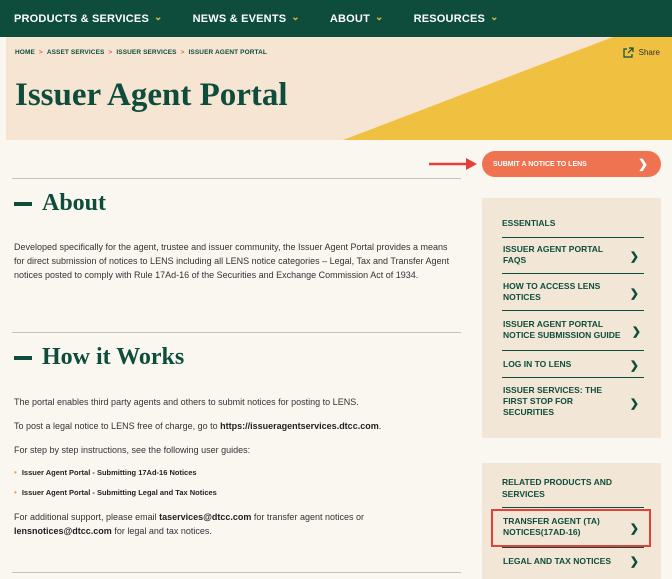 The image size is (672, 579). What do you see at coordinates (76, 52) in the screenshot?
I see `breadcrumb-asset-services: ASSET SERVICES` at bounding box center [76, 52].